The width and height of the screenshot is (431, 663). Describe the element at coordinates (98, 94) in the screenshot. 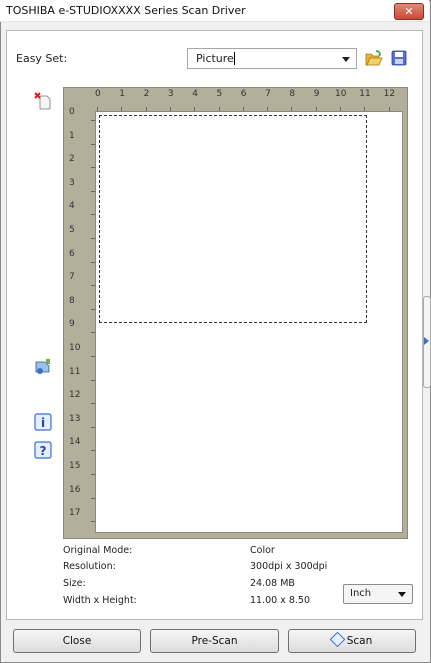

I see `ruler-top-tick-label: 0` at that location.